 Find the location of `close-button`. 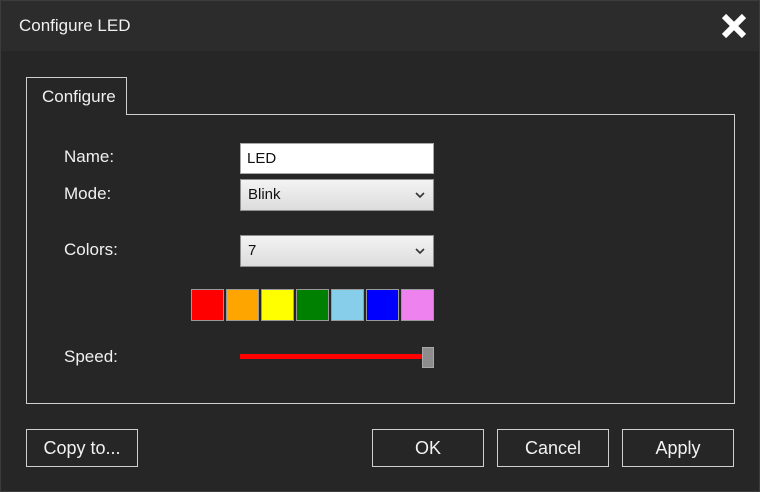

close-button is located at coordinates (734, 26).